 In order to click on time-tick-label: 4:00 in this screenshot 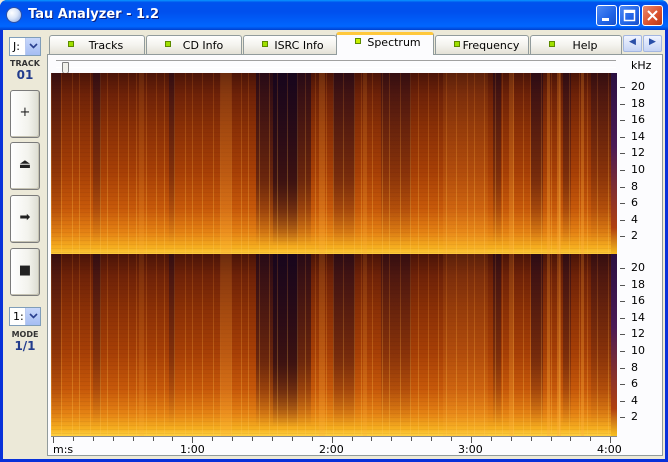, I will do `click(609, 449)`.